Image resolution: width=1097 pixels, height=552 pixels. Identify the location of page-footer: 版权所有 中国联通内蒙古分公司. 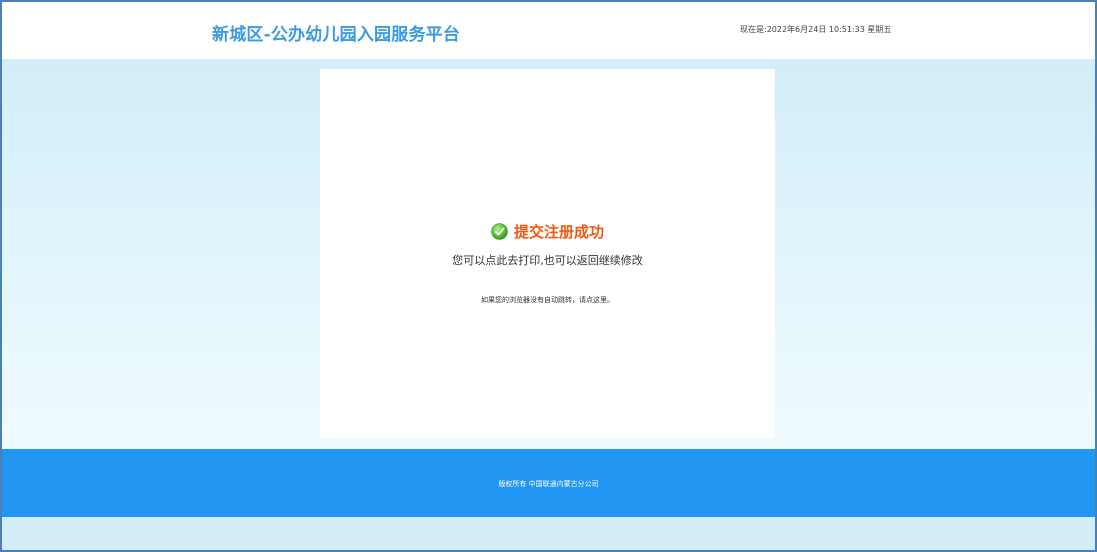
(548, 483).